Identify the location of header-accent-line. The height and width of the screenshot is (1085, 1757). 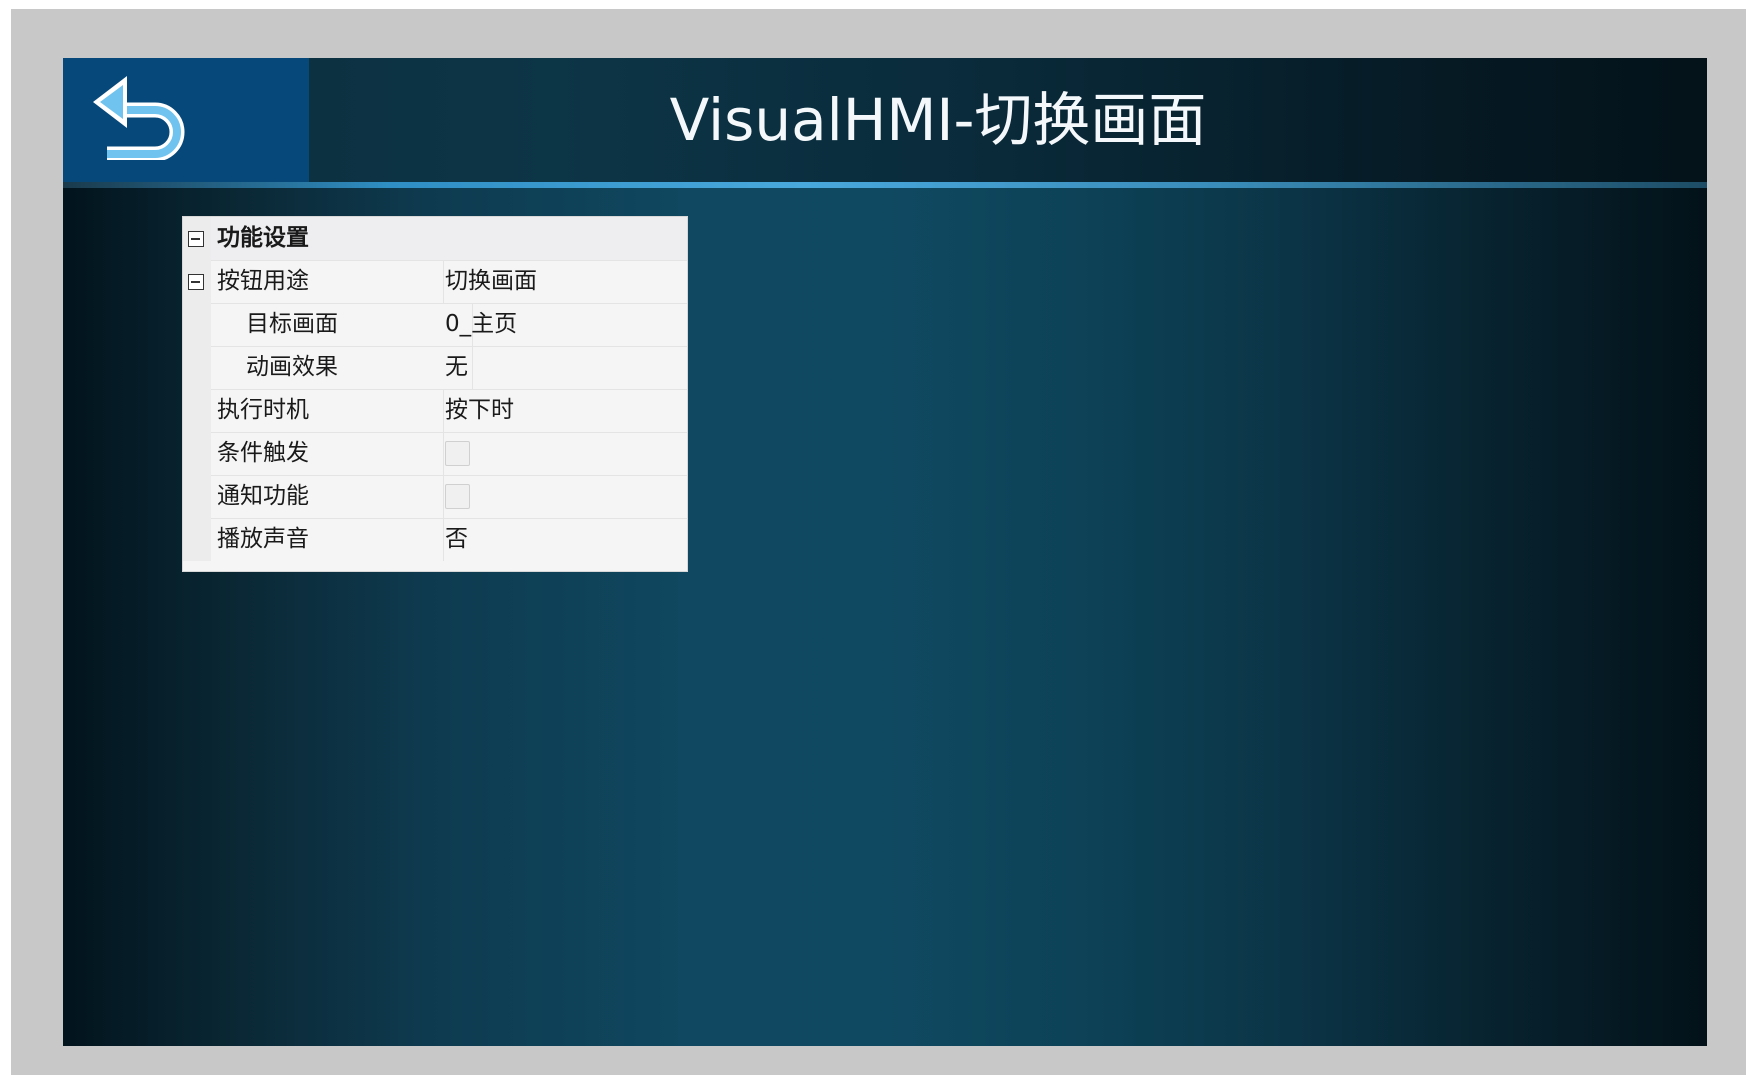
(885, 185).